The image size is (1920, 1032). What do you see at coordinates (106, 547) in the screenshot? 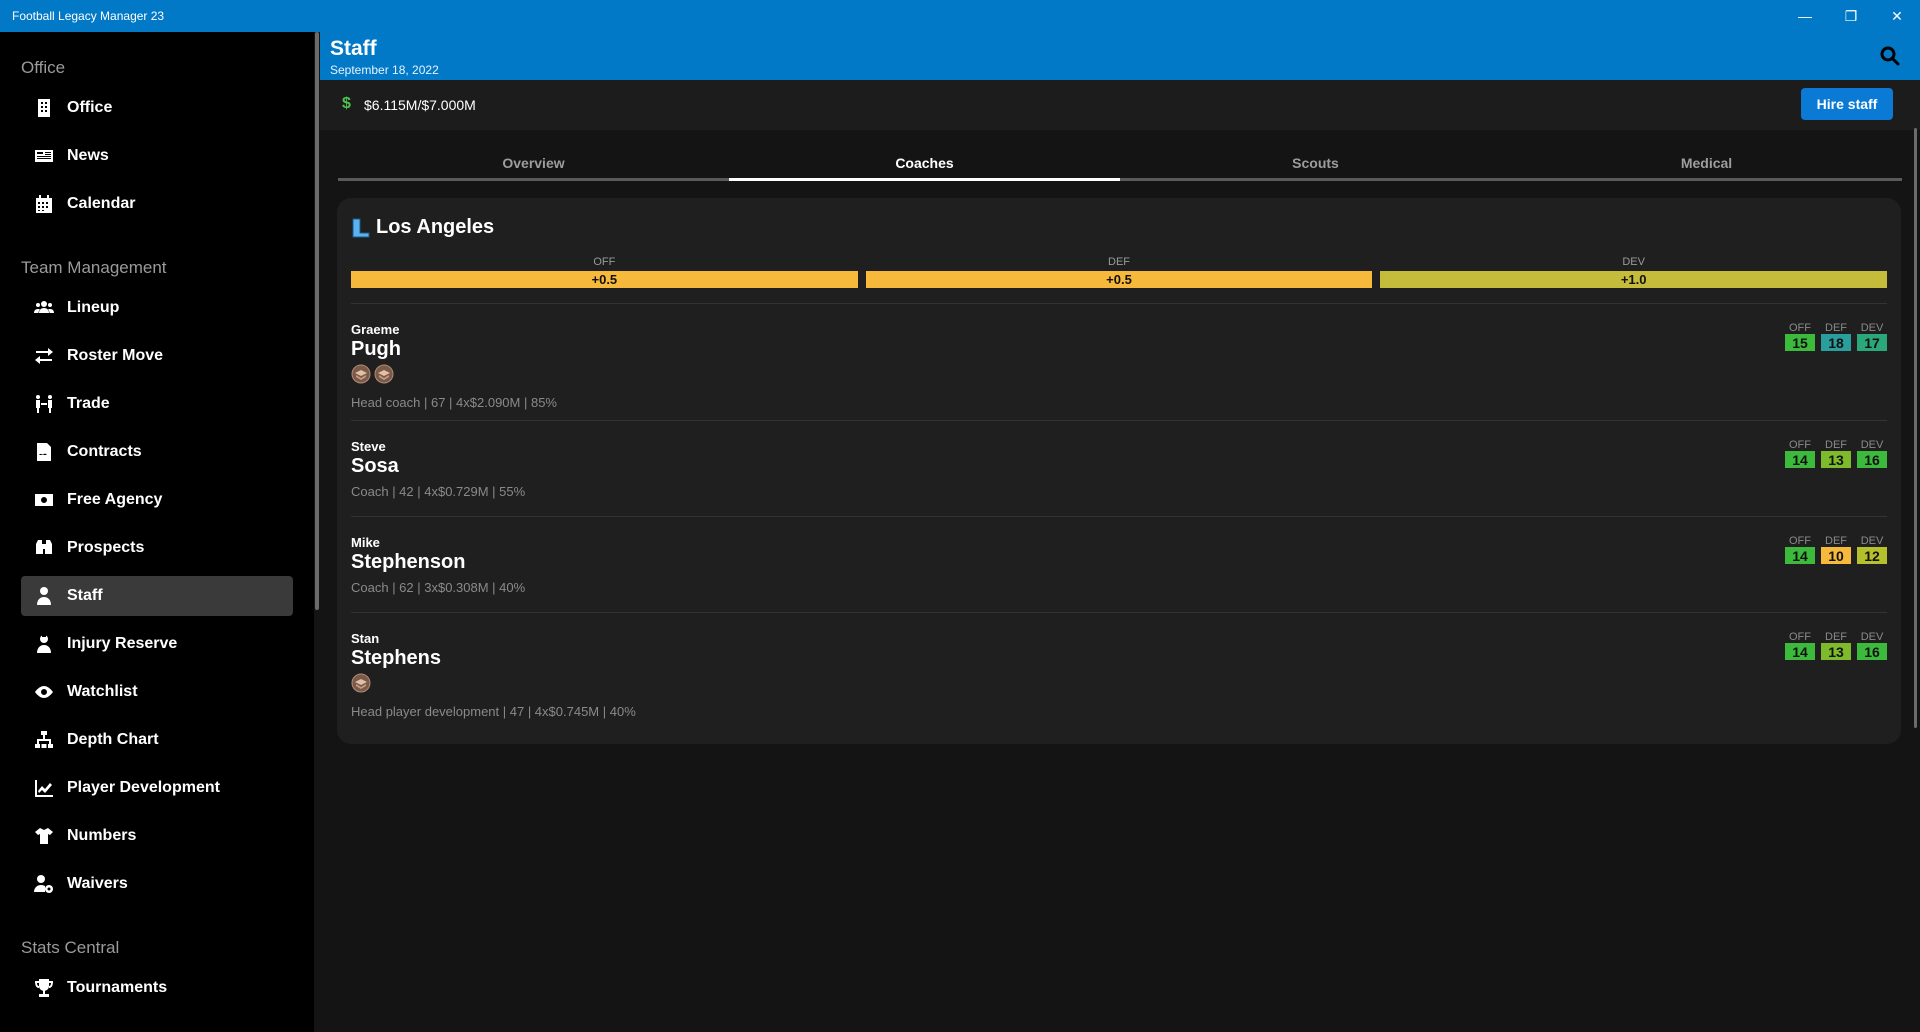
I see `sidebar-item-label: Prospects` at bounding box center [106, 547].